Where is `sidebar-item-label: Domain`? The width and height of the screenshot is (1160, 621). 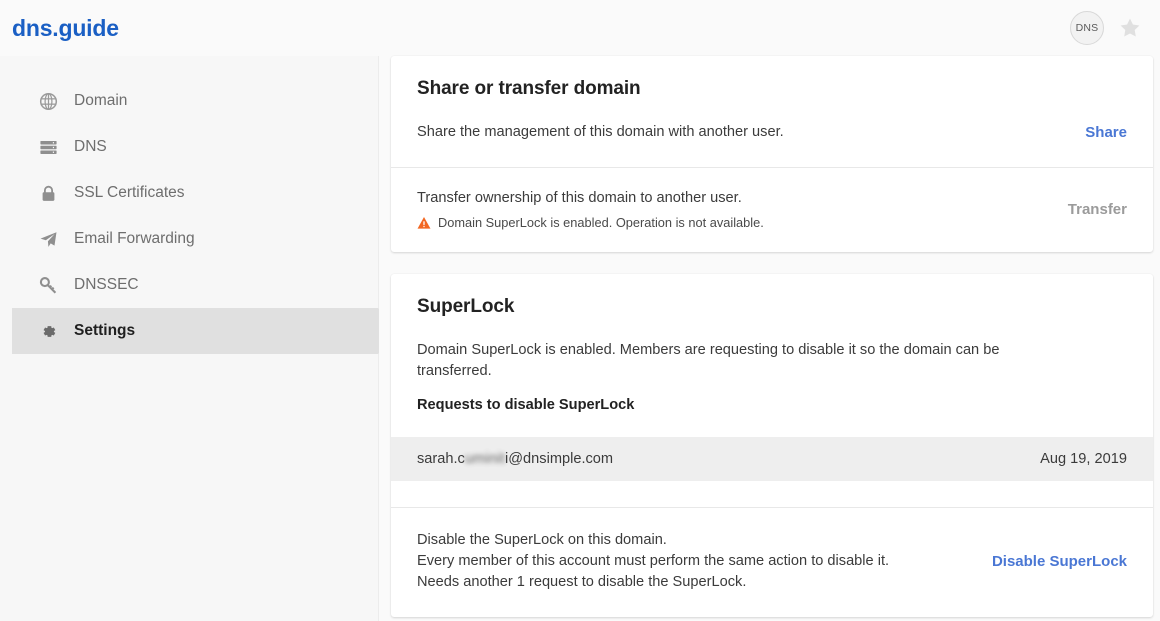
sidebar-item-label: Domain is located at coordinates (101, 100).